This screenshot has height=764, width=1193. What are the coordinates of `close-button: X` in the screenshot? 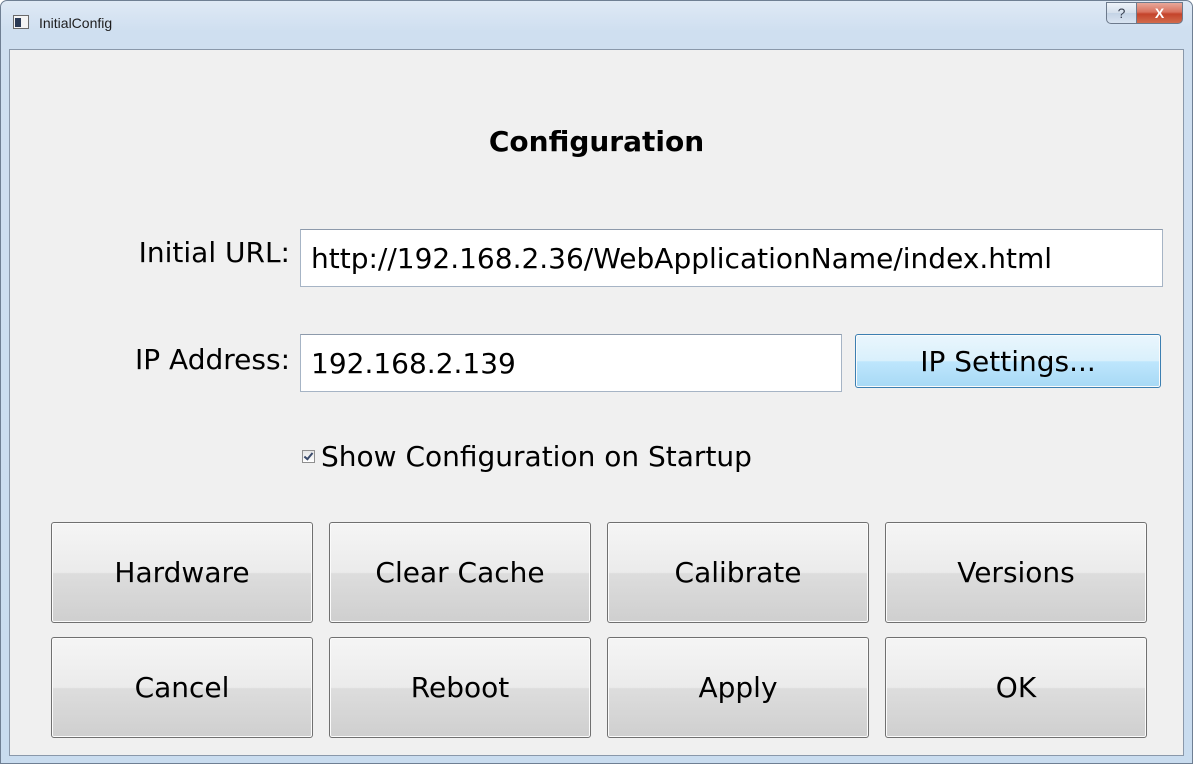 It's located at (1159, 13).